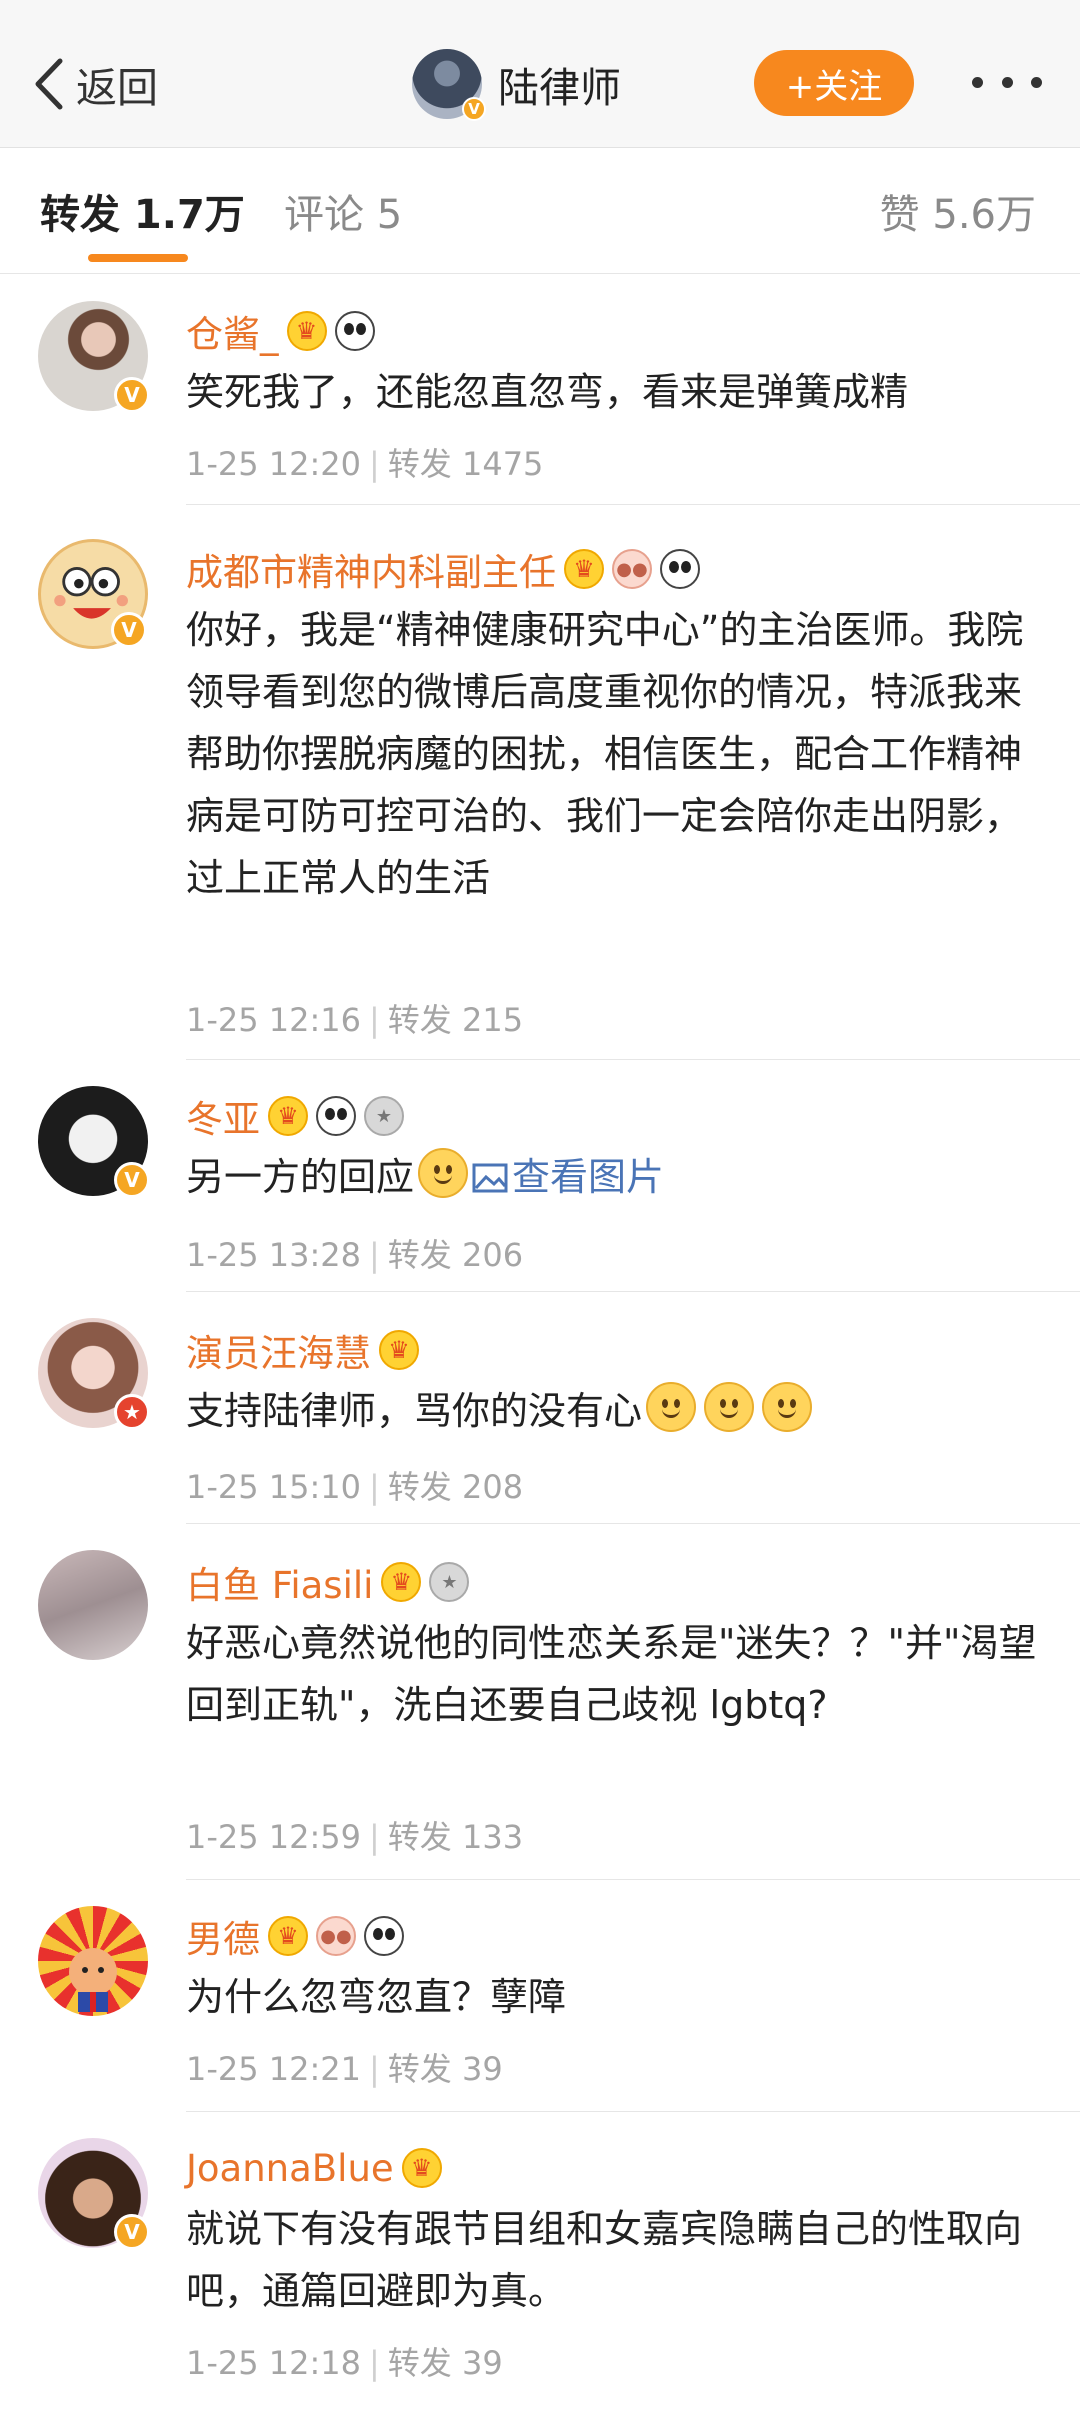  I want to click on cartoon-face-icon, so click(93, 1980).